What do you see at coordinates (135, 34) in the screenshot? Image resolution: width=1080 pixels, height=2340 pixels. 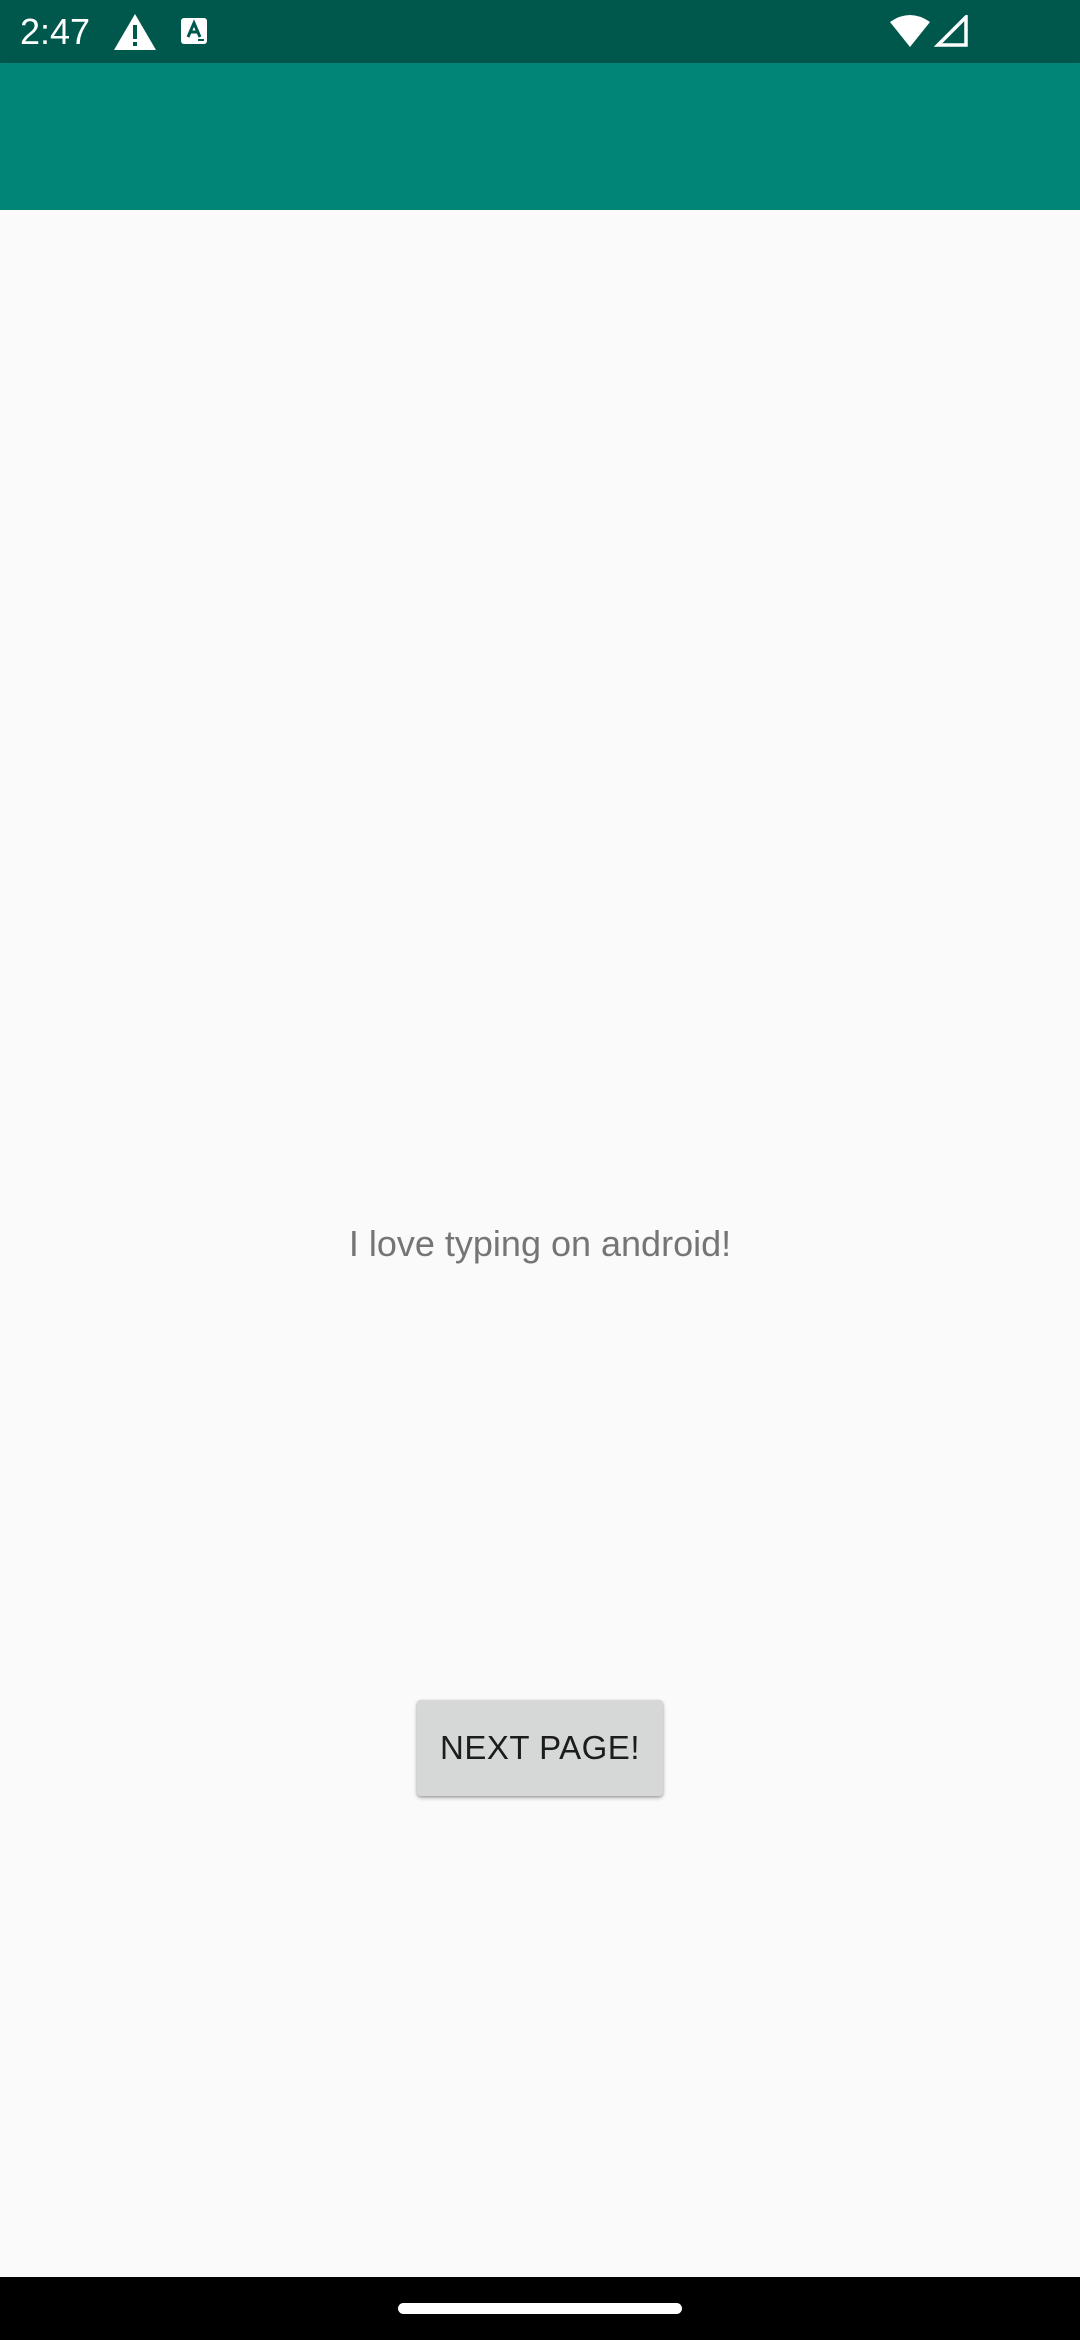 I see `alert-triangle-icon` at bounding box center [135, 34].